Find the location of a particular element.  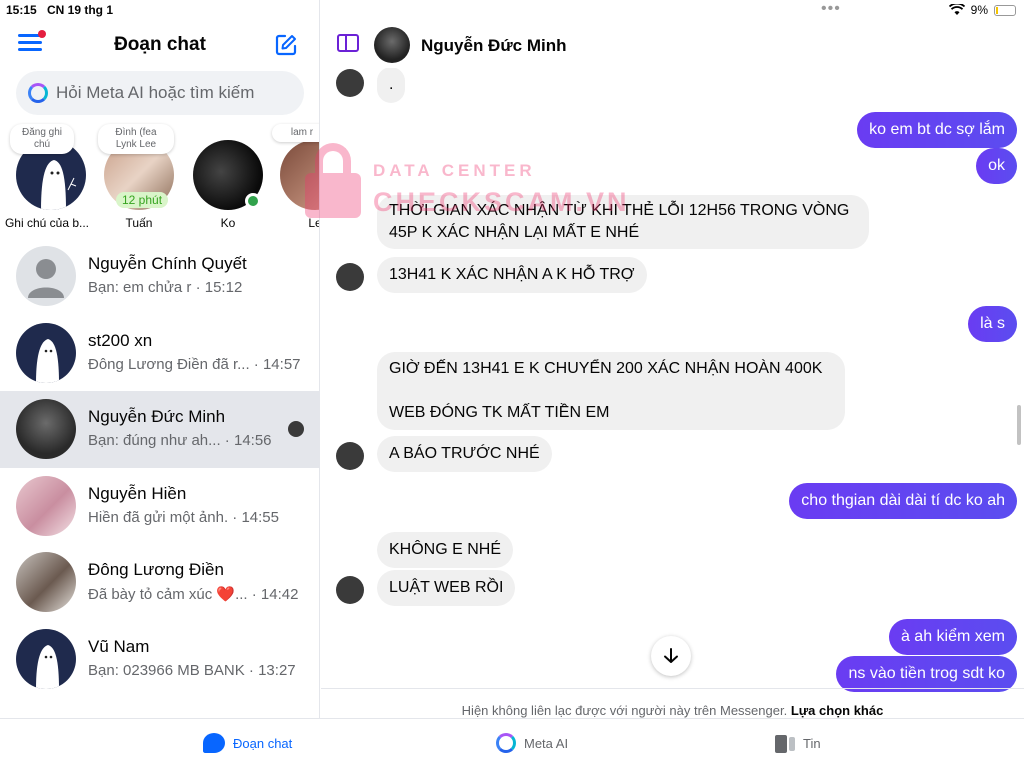

conversation-preview: Đã bày tỏ cảm xúc ❤️... · 14:42 is located at coordinates (193, 594).